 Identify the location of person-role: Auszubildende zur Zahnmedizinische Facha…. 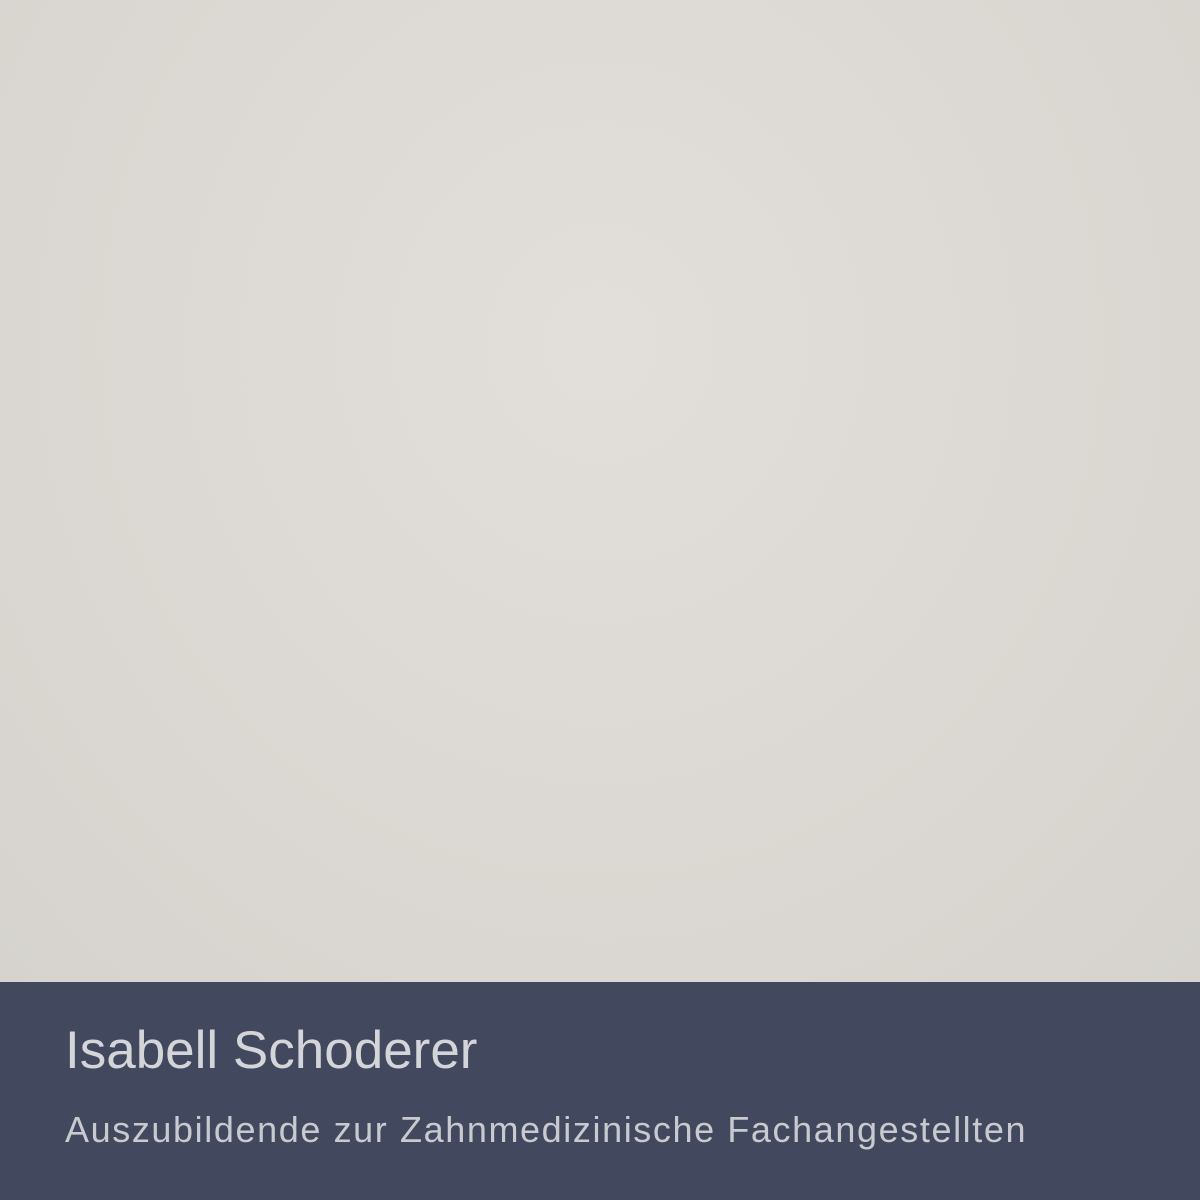
(546, 1129).